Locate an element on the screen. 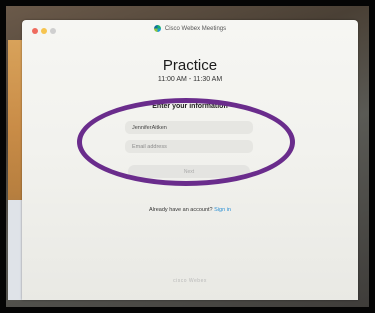 The image size is (375, 313). account-prompt: Already have an account? is located at coordinates (181, 210).